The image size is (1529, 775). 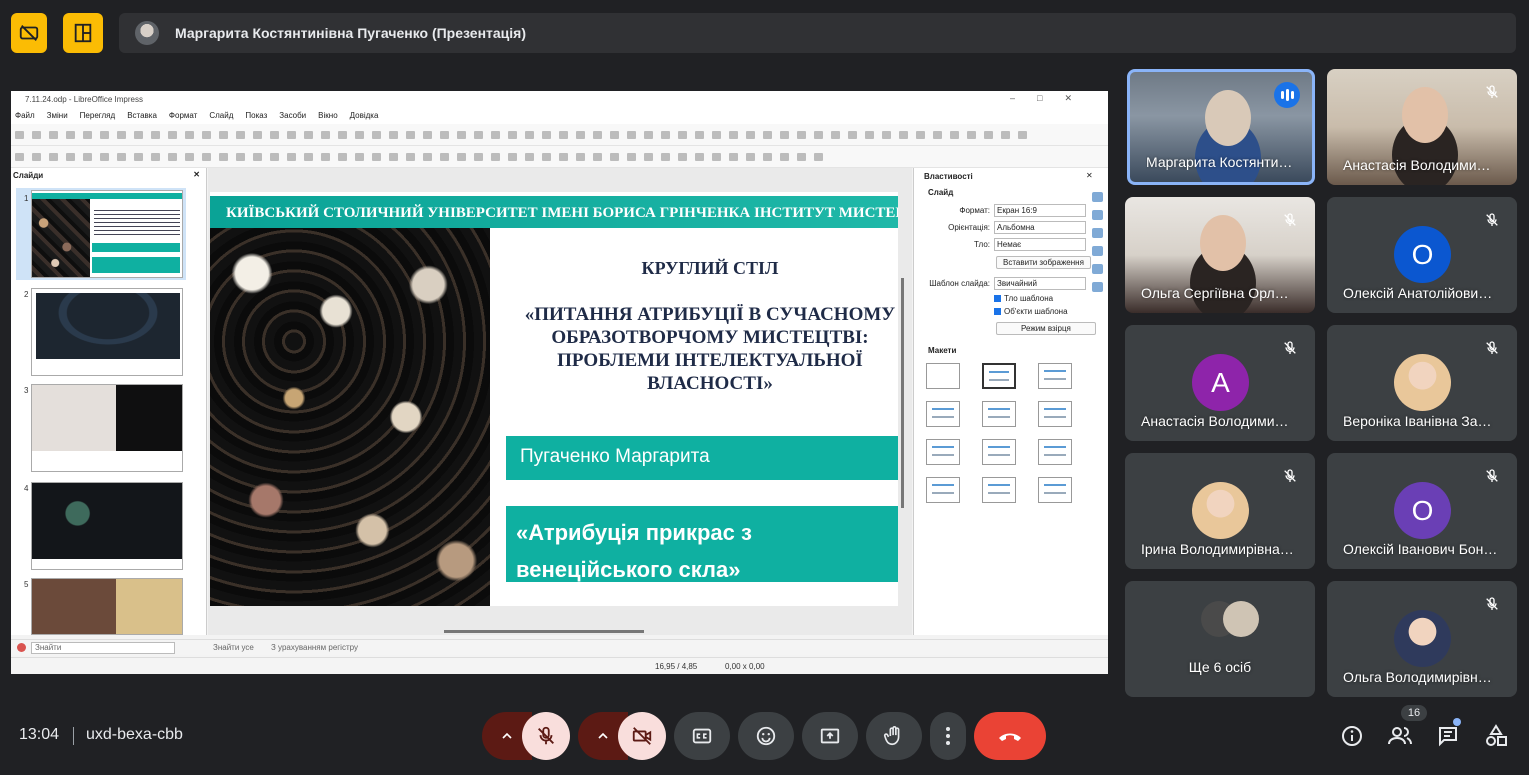 I want to click on menu-file: Файл, so click(x=25, y=115).